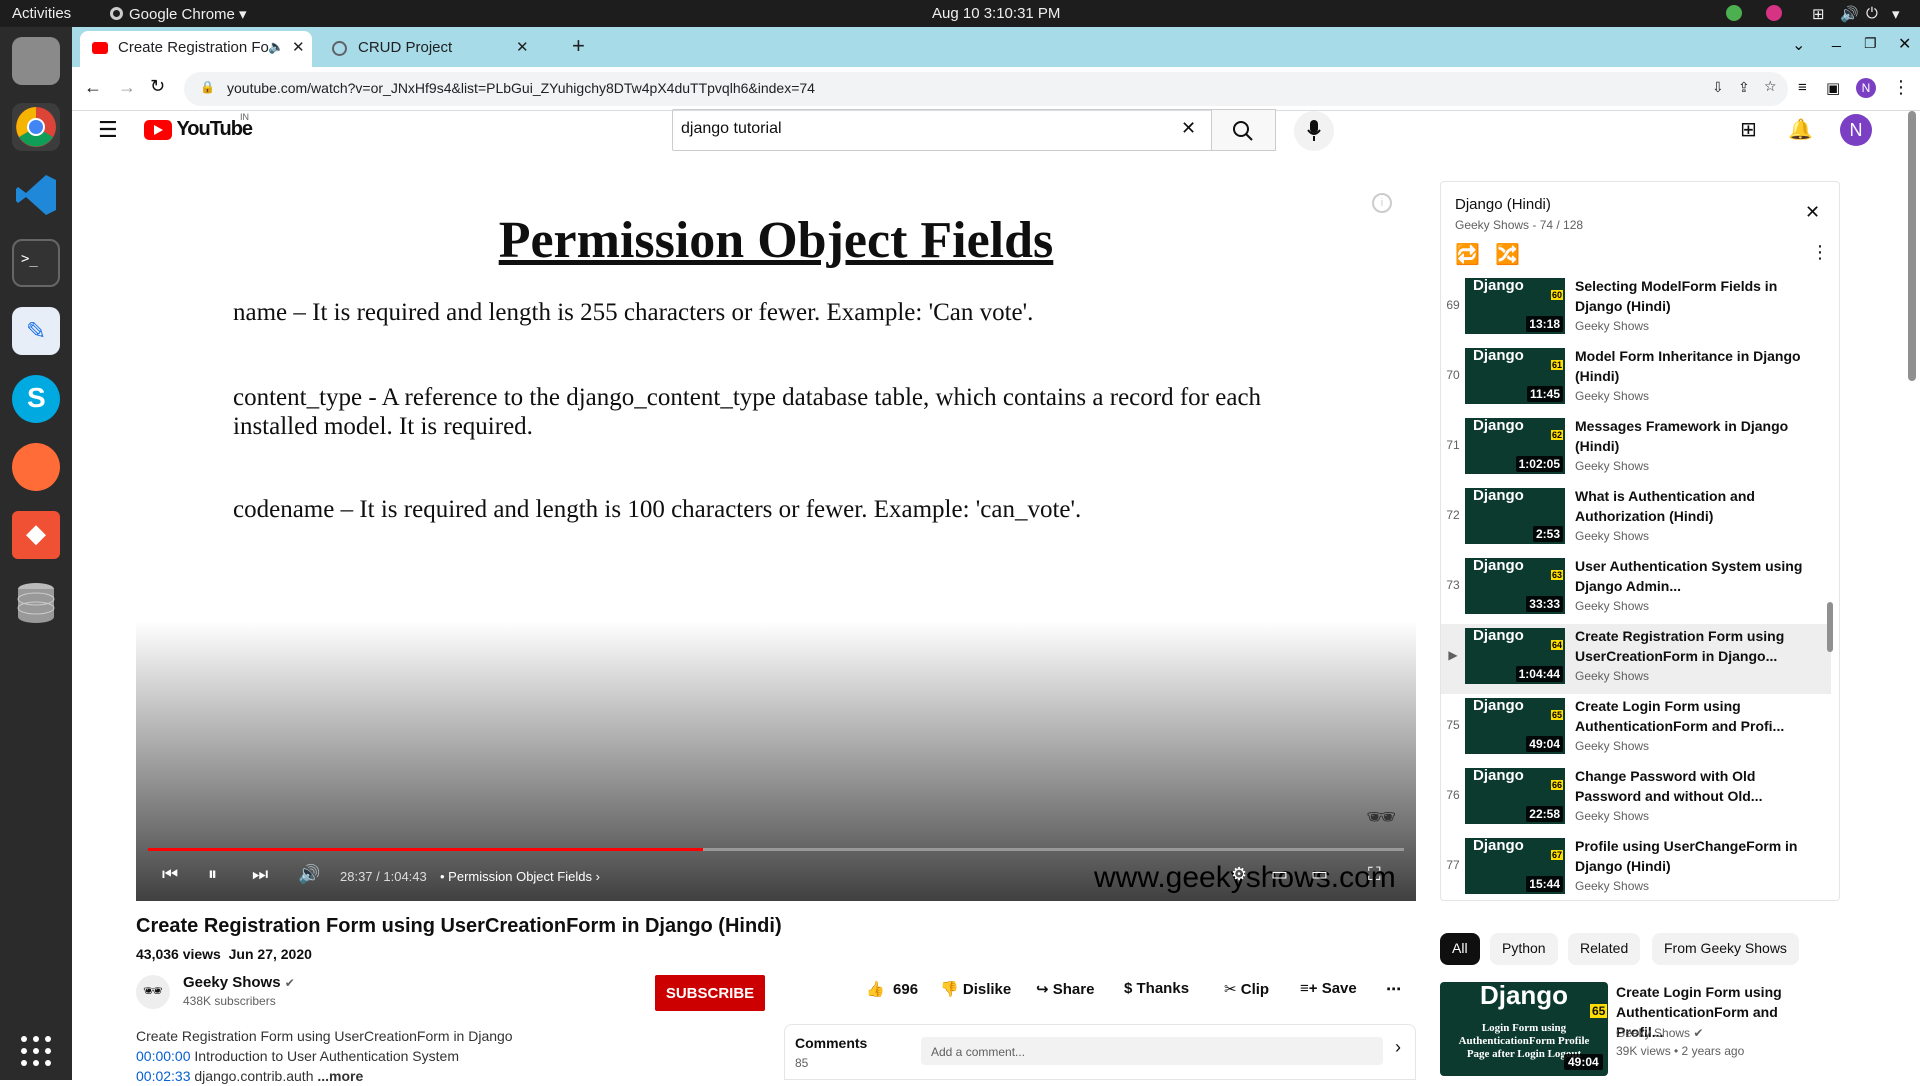 This screenshot has height=1086, width=1920. What do you see at coordinates (157, 86) in the screenshot?
I see `reload-icon: ↻` at bounding box center [157, 86].